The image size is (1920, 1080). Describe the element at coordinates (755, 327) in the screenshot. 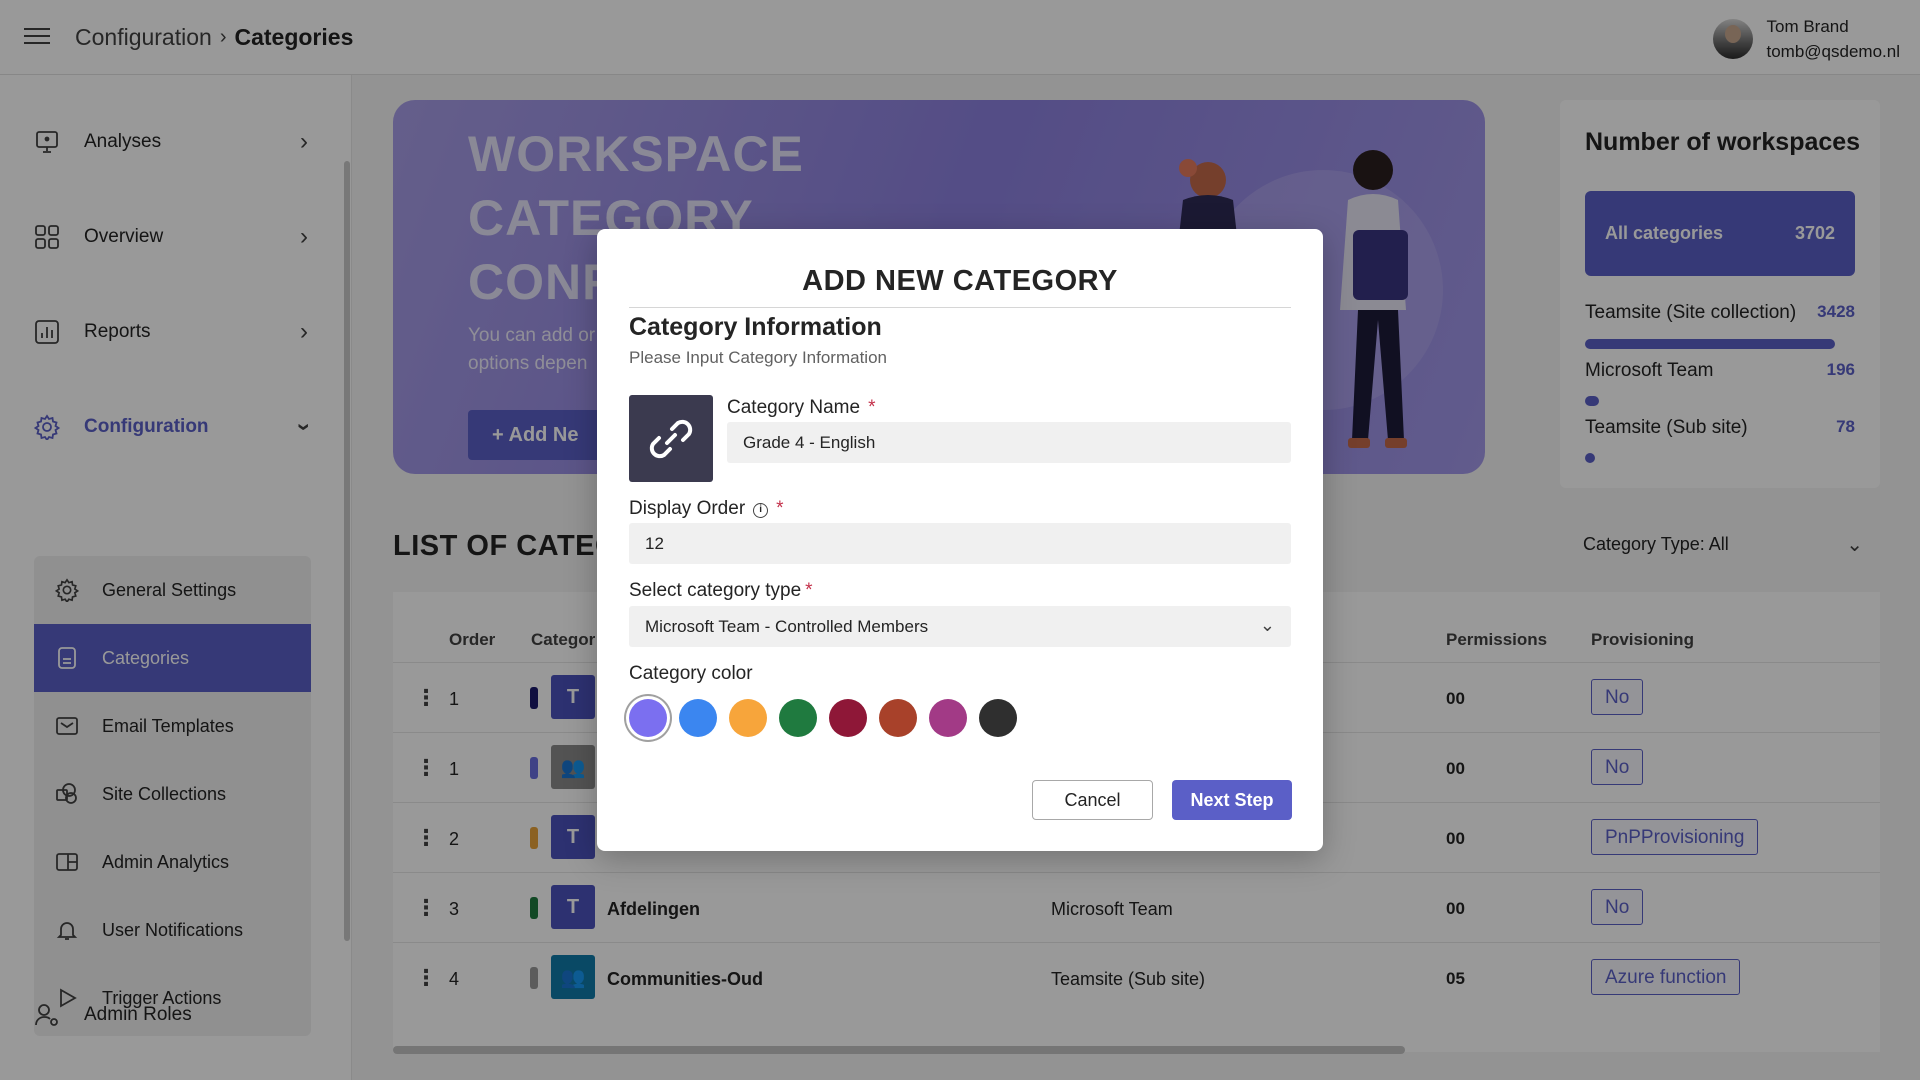

I see `section-title: Category Information` at that location.